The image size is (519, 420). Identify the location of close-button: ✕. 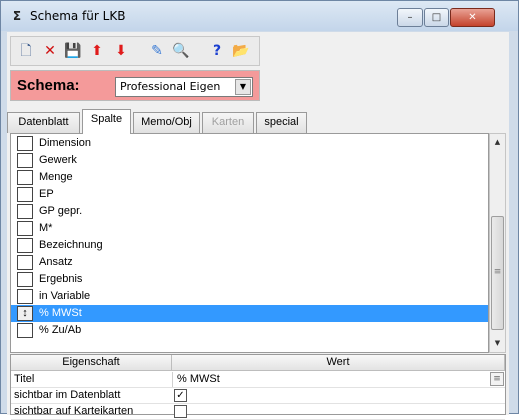
(472, 17).